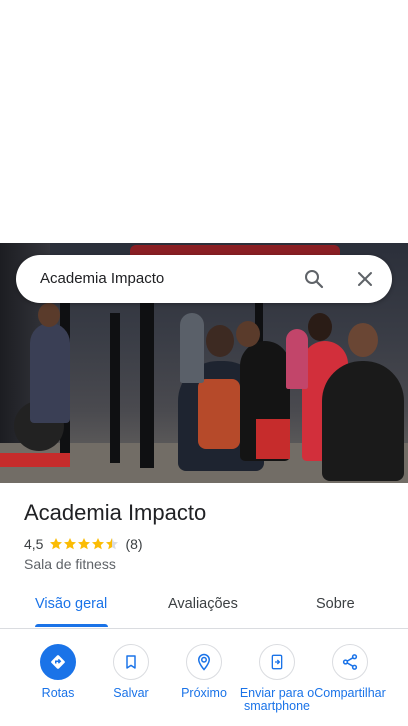  I want to click on place-title: Academia Impacto, so click(115, 512).